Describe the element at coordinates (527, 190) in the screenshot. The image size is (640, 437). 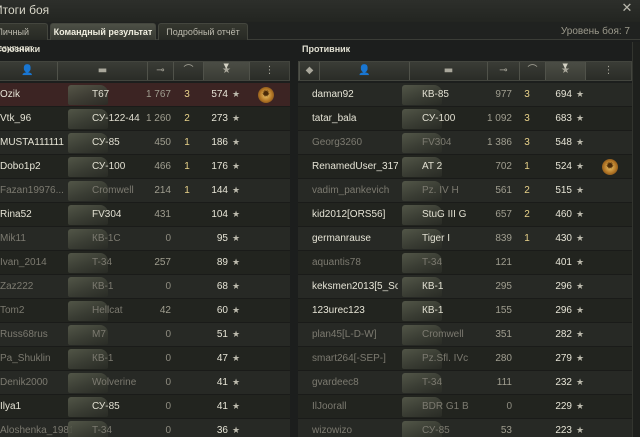
I see `kills-value: 2` at that location.